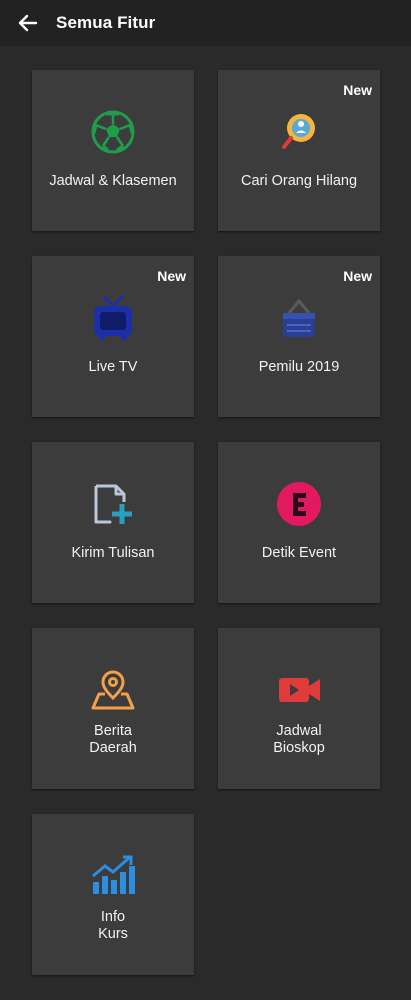 The image size is (411, 1000). Describe the element at coordinates (113, 504) in the screenshot. I see `document-add-icon` at that location.